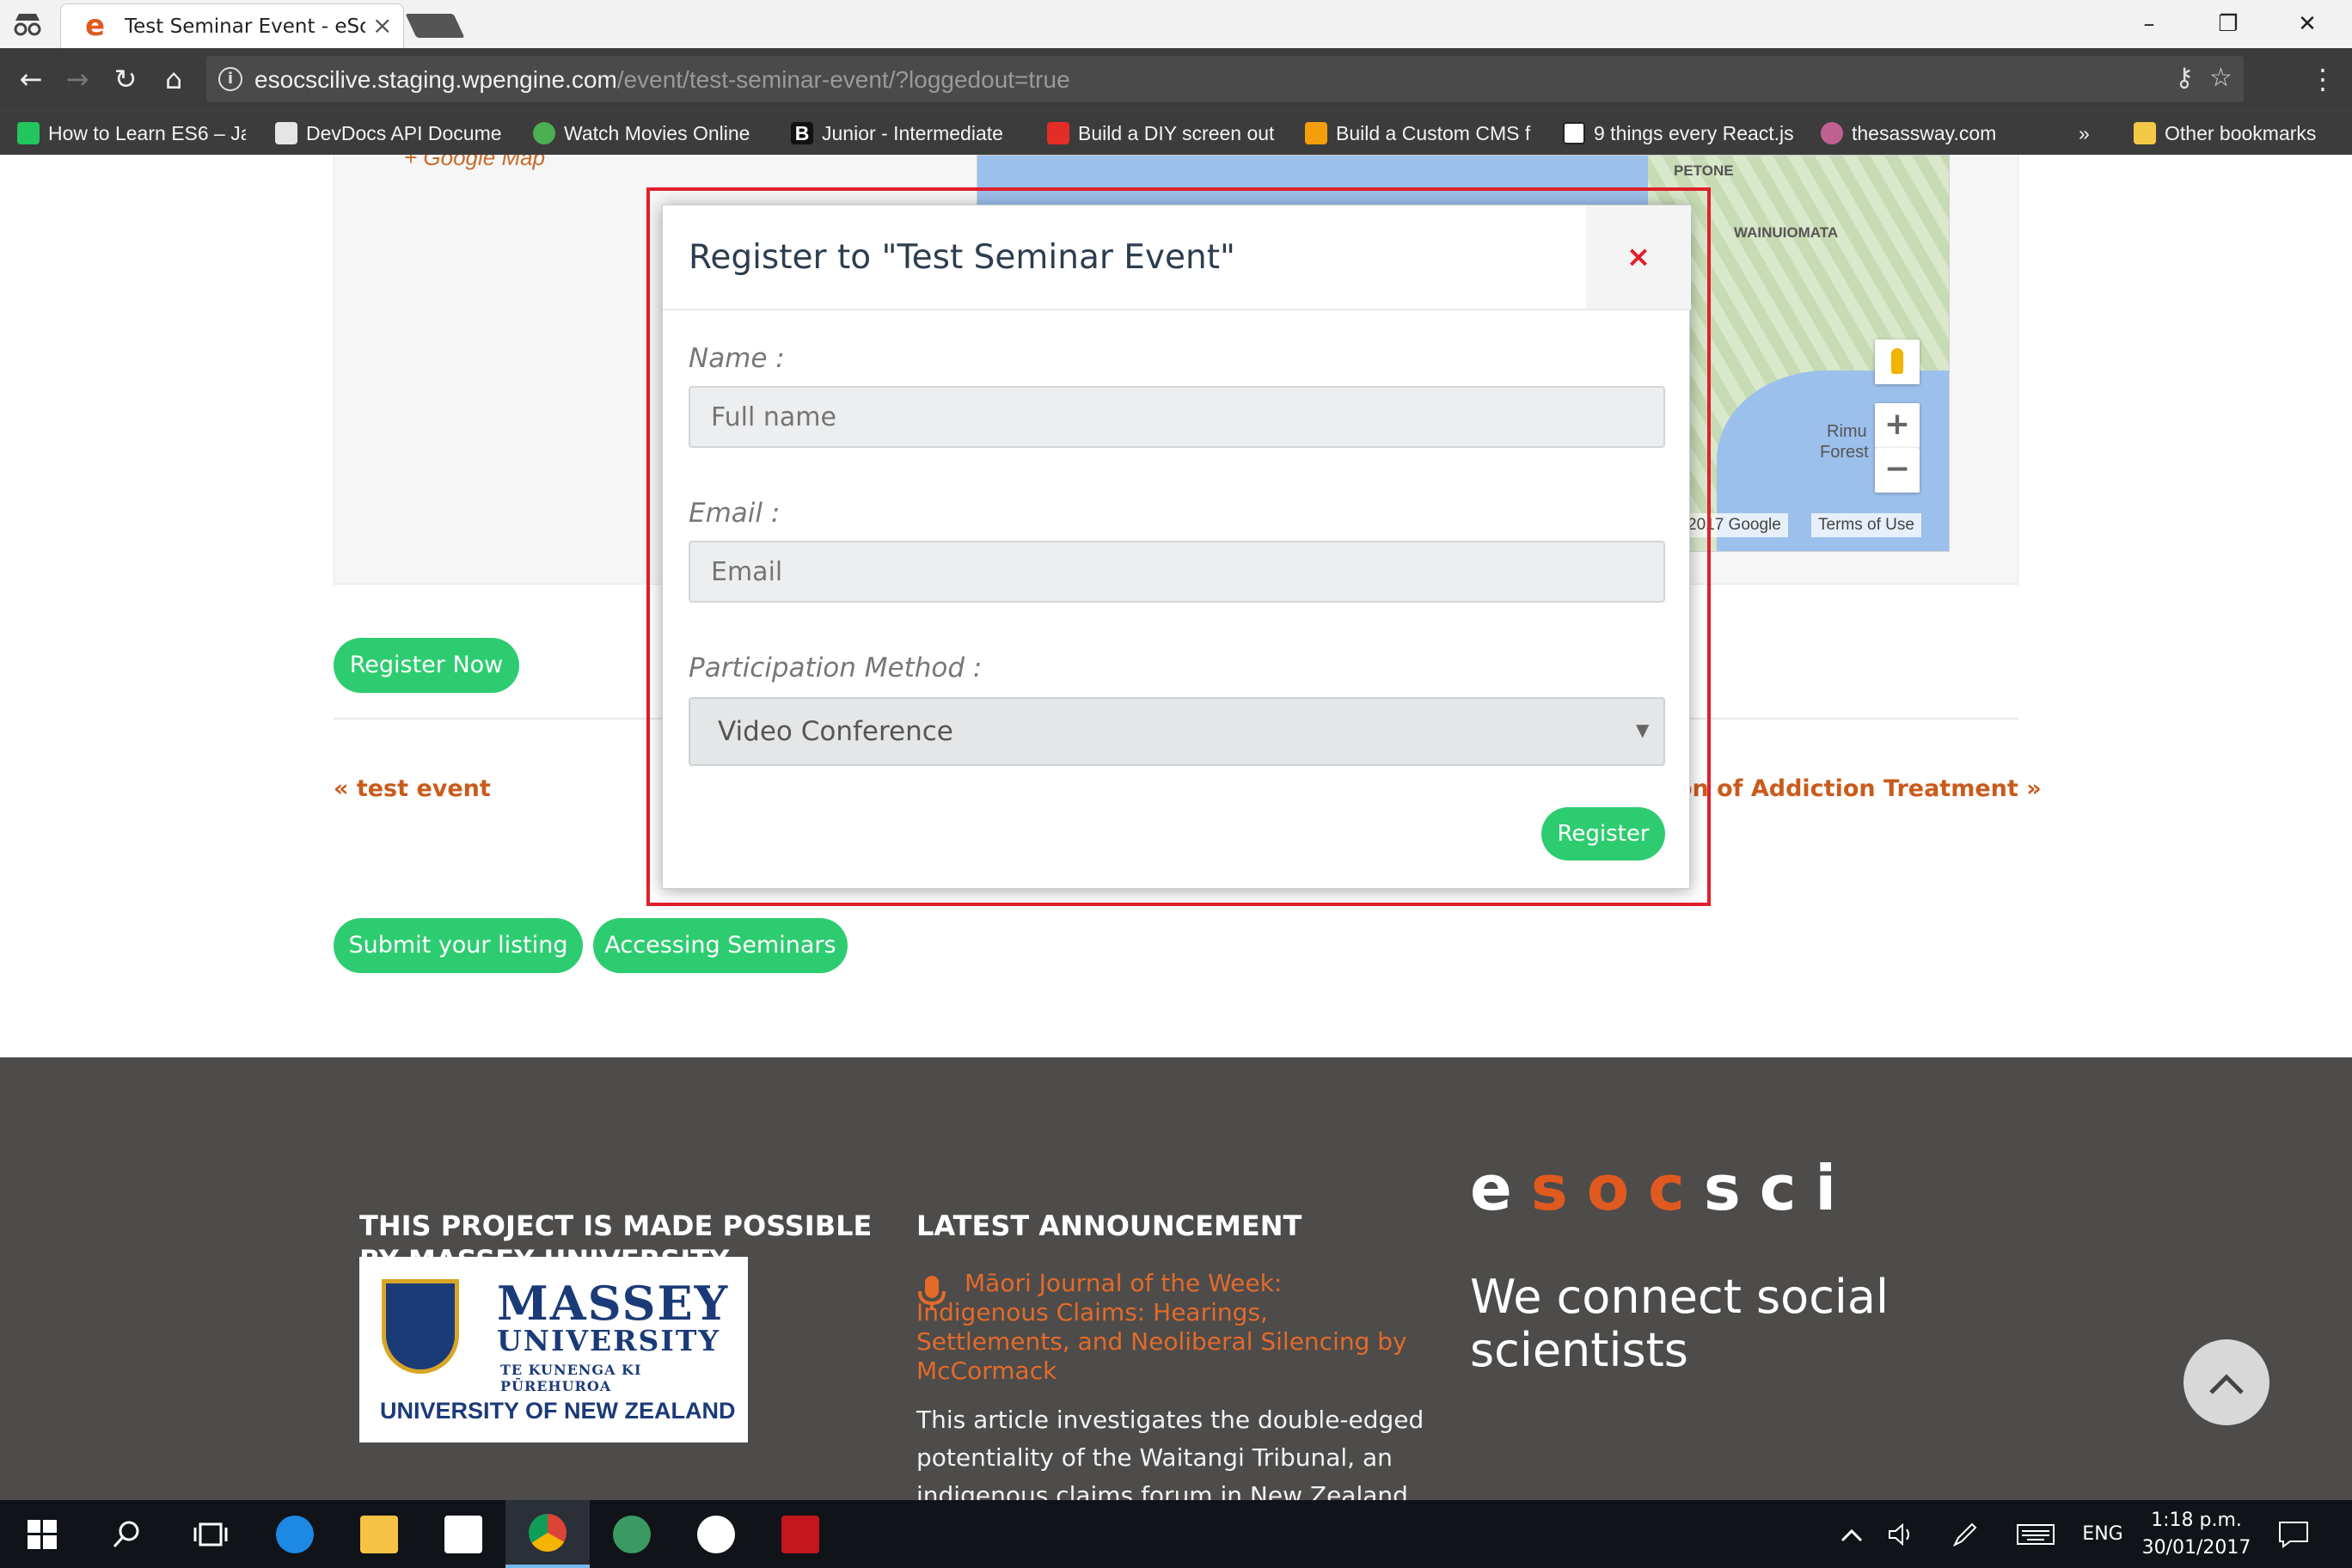  I want to click on reload-button: ↻, so click(125, 79).